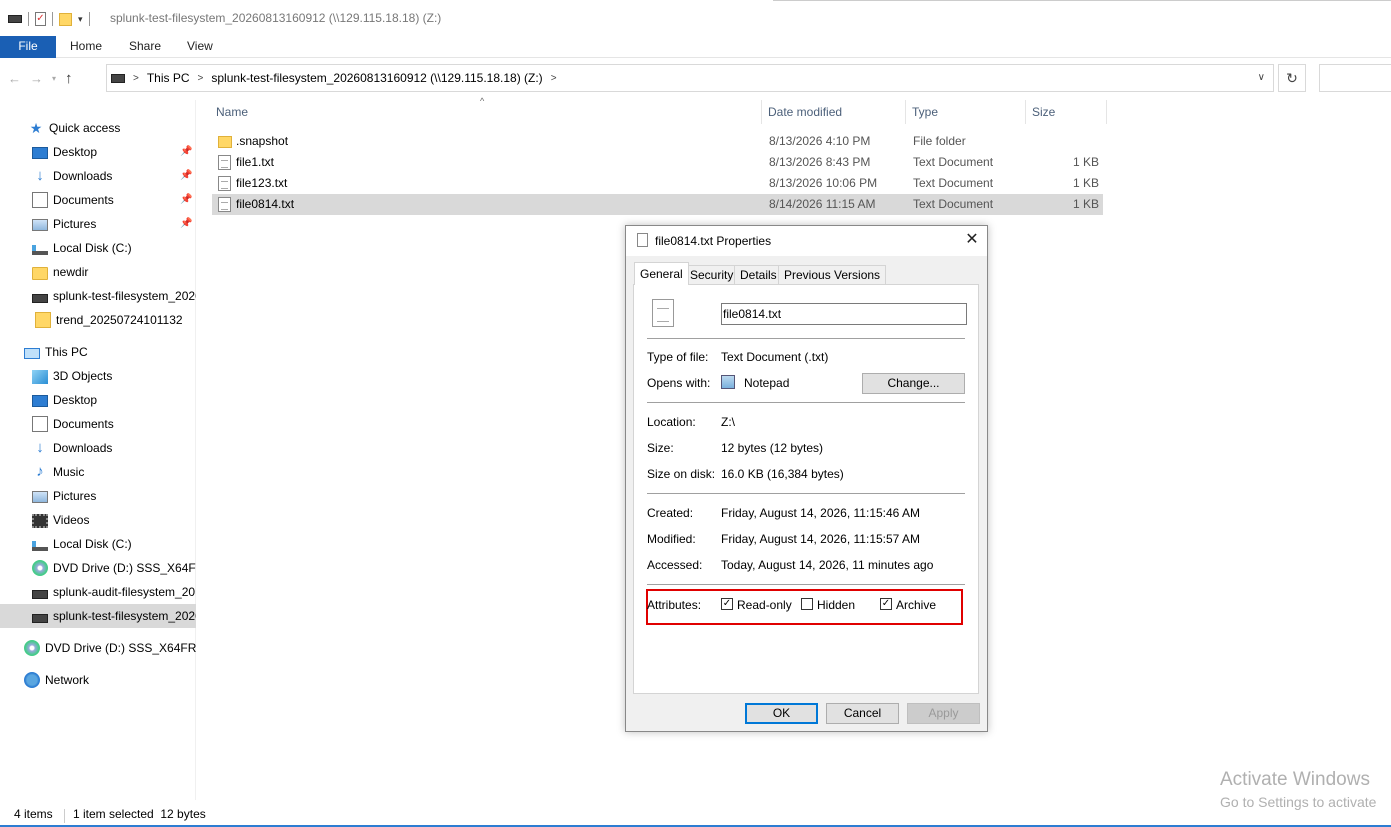 Image resolution: width=1391 pixels, height=827 pixels. Describe the element at coordinates (781, 713) in the screenshot. I see `ok-button: OK` at that location.